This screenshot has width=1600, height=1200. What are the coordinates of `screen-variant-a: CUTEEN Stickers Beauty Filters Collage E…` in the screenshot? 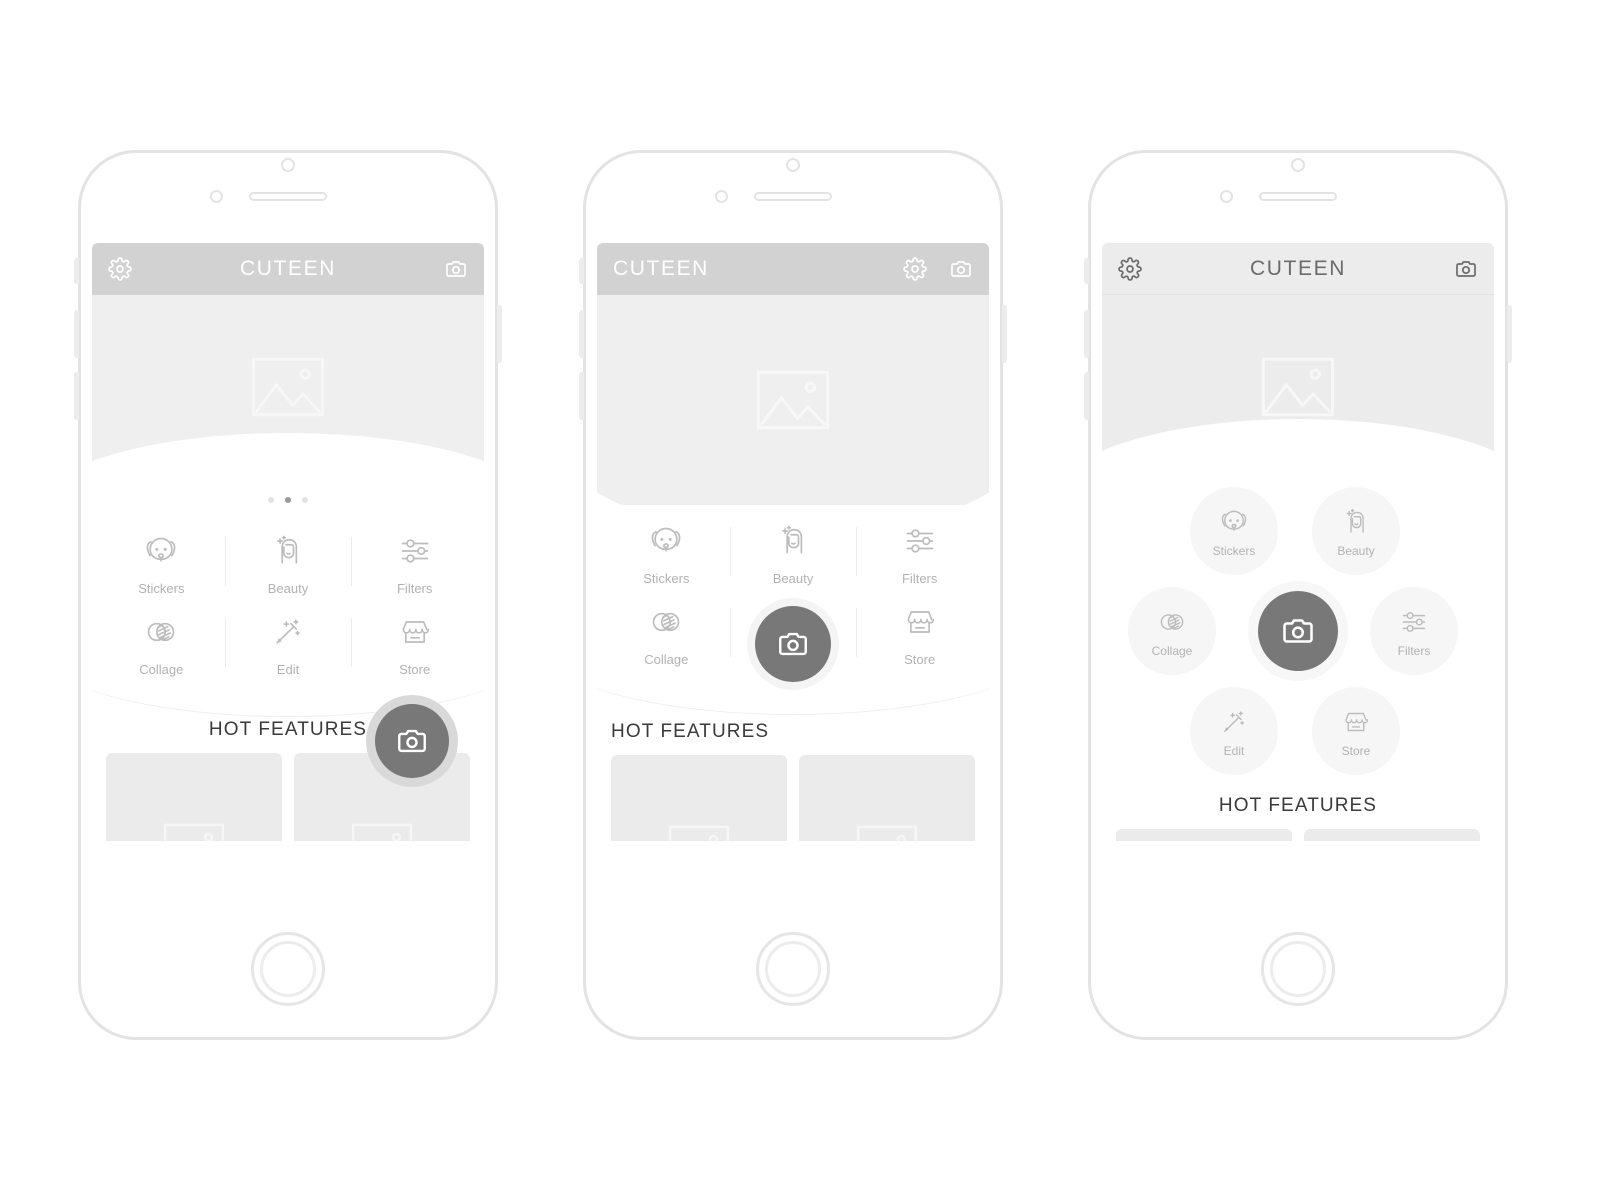 It's located at (288, 542).